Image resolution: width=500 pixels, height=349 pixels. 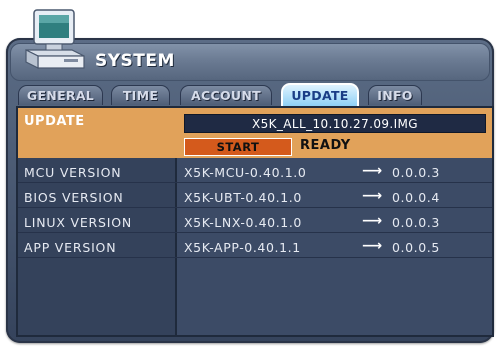 I want to click on tab-info: INFO, so click(x=395, y=95).